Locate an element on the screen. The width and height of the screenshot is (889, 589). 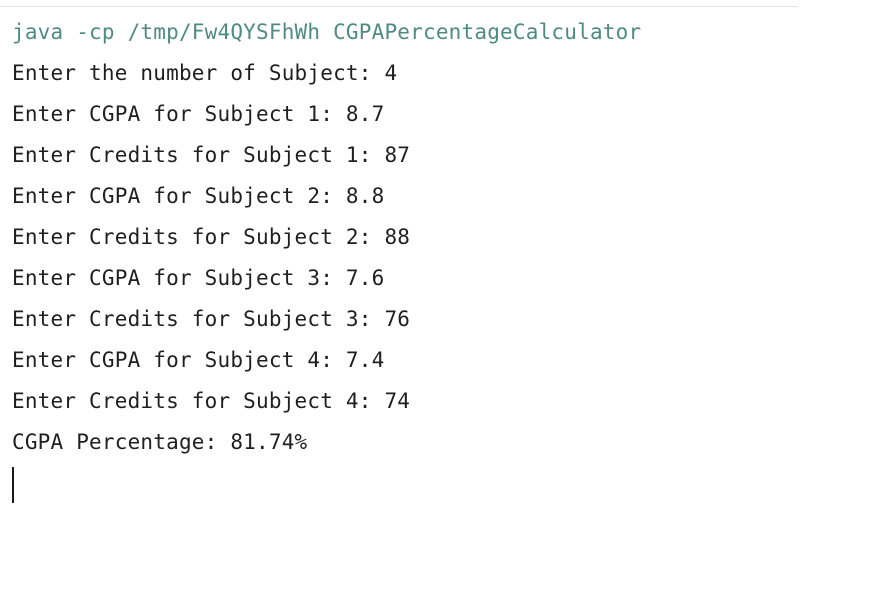
output-line-cgpa-subject-1: Enter CGPA for Subject 1: 8.7 is located at coordinates (198, 114).